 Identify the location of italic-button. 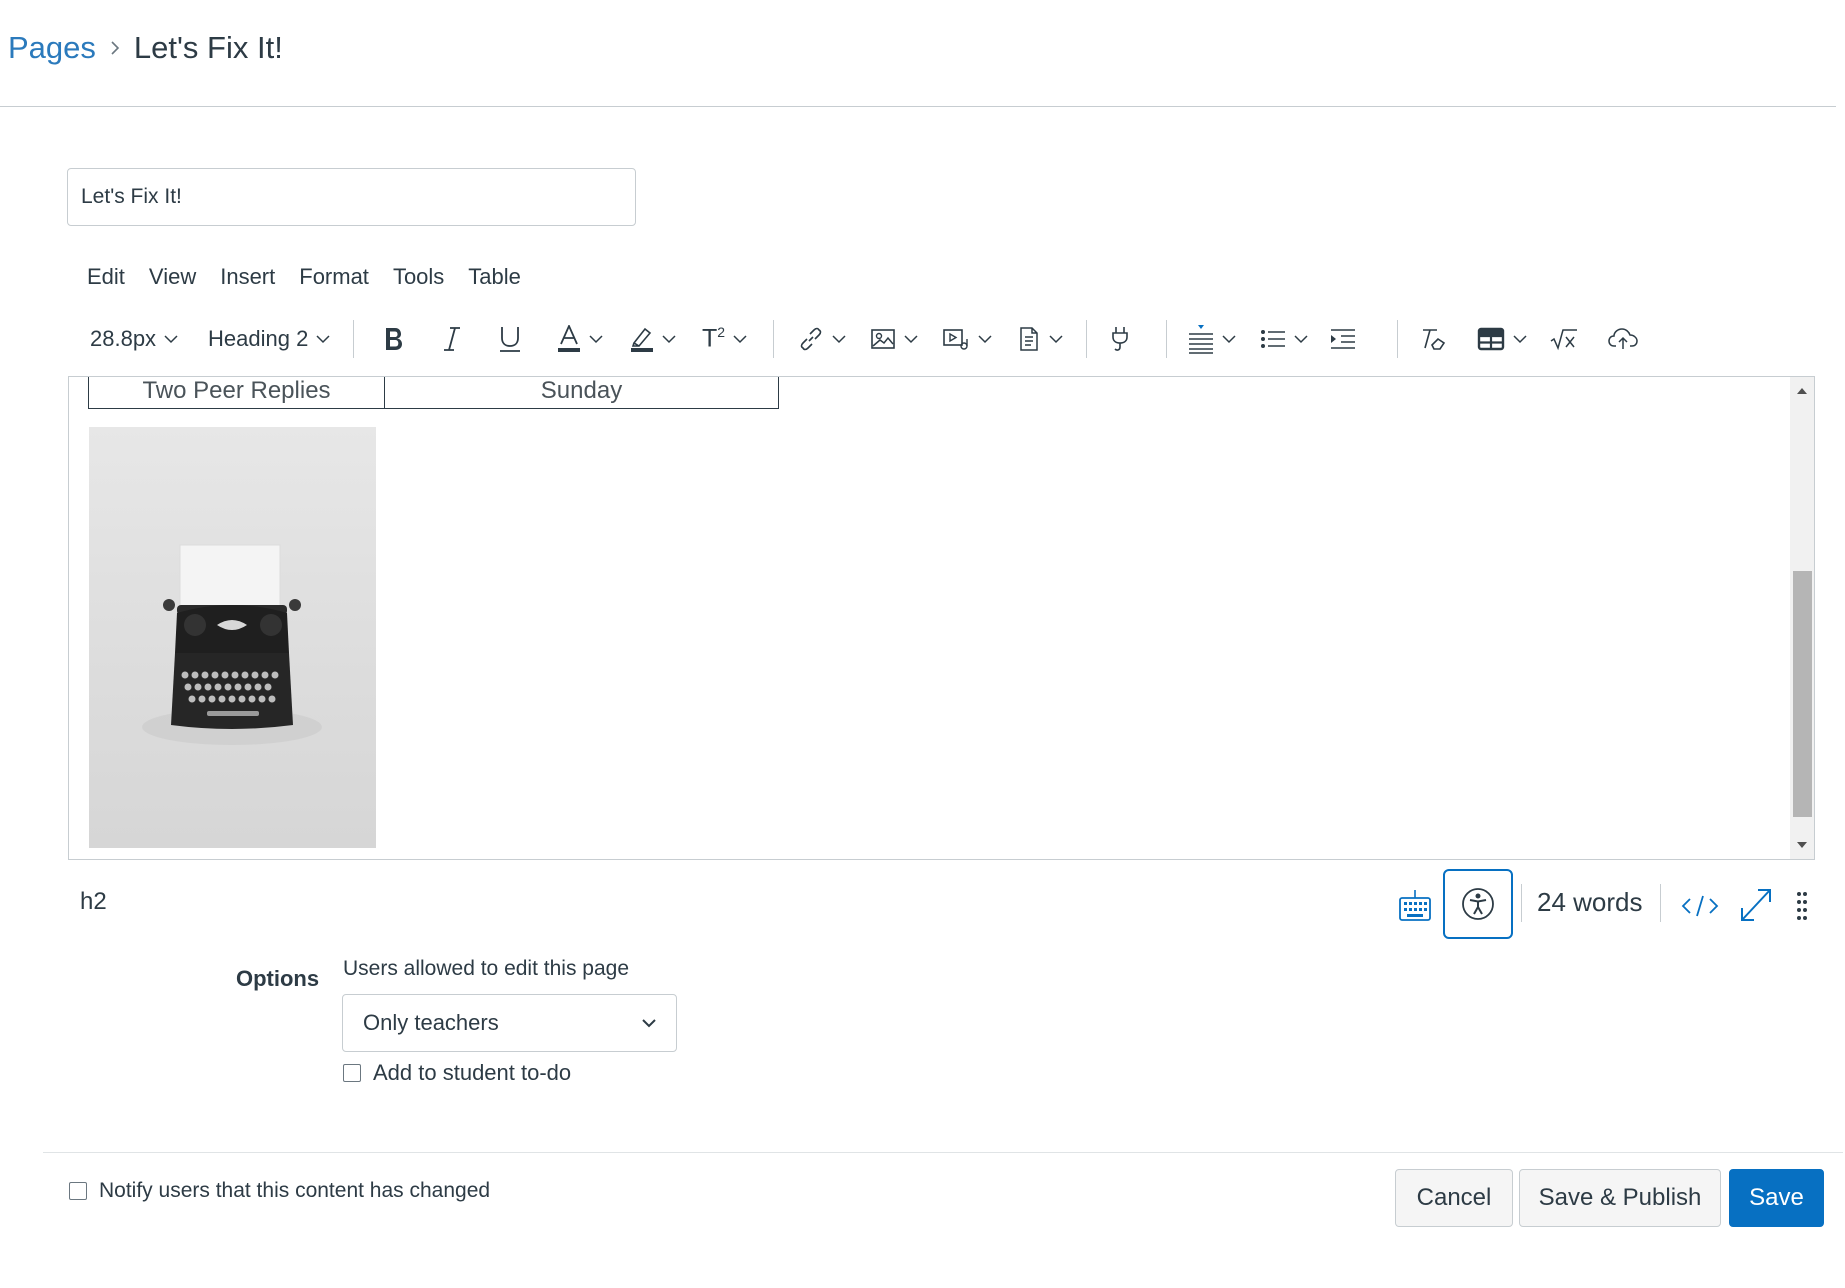
(452, 339).